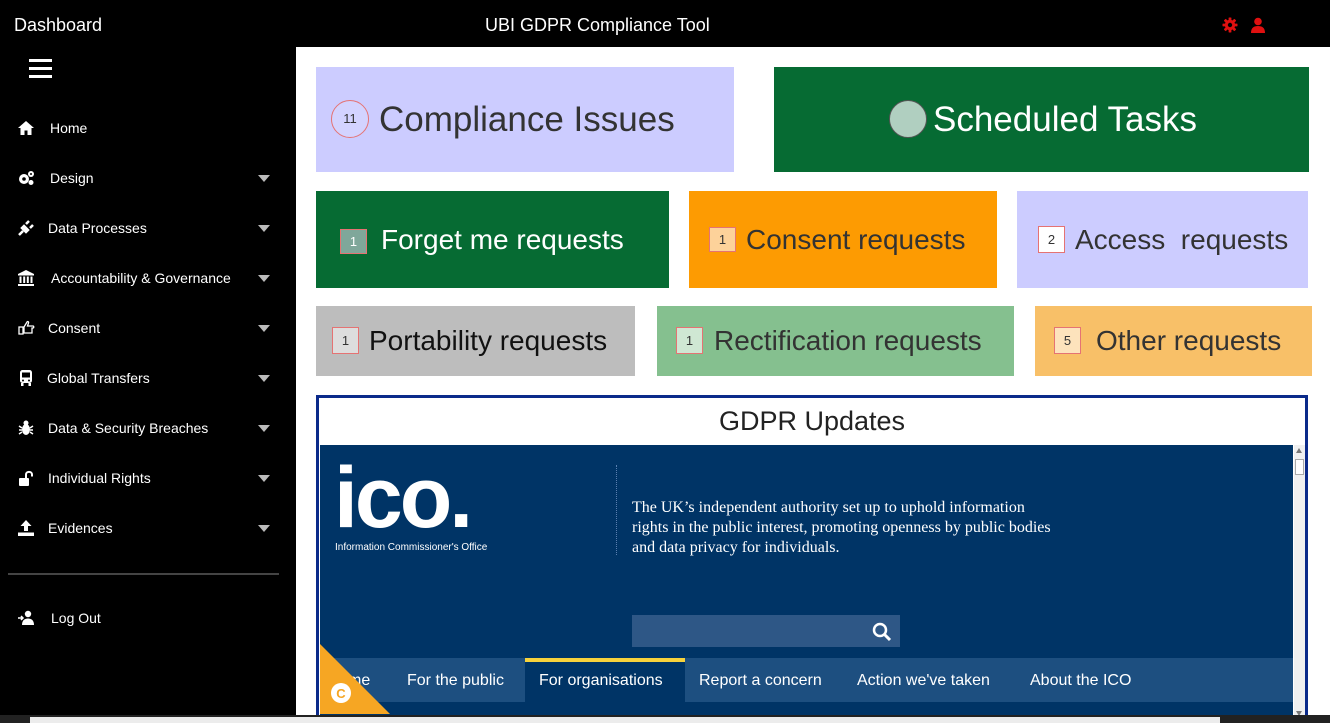 The height and width of the screenshot is (723, 1330). What do you see at coordinates (411, 547) in the screenshot?
I see `ico-logo-subtitle: Information Commissioner's Office` at bounding box center [411, 547].